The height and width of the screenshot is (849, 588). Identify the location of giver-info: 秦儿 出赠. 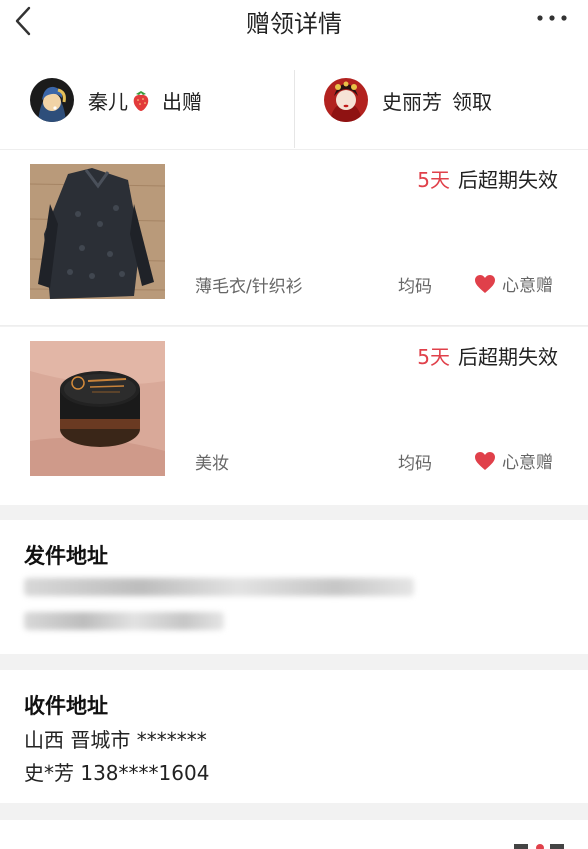
(116, 100).